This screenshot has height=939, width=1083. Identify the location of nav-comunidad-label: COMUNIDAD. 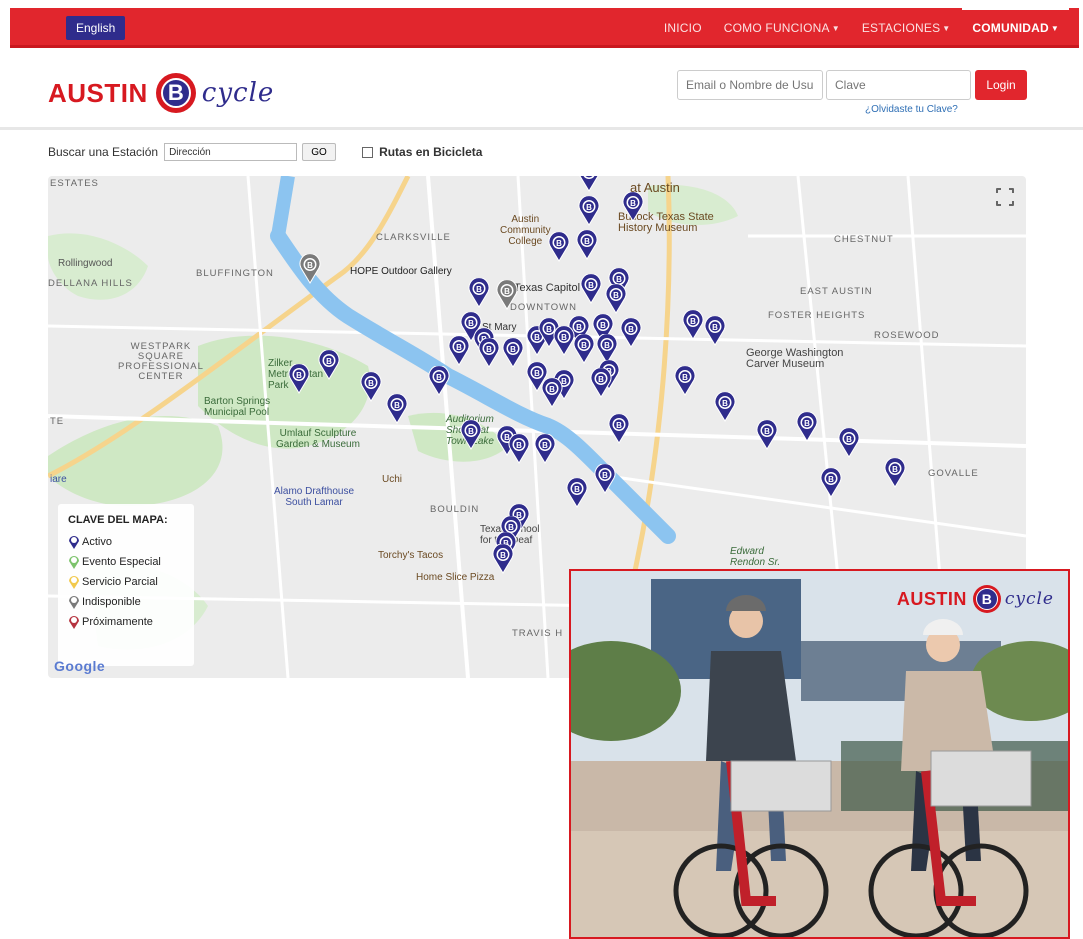
(1010, 28).